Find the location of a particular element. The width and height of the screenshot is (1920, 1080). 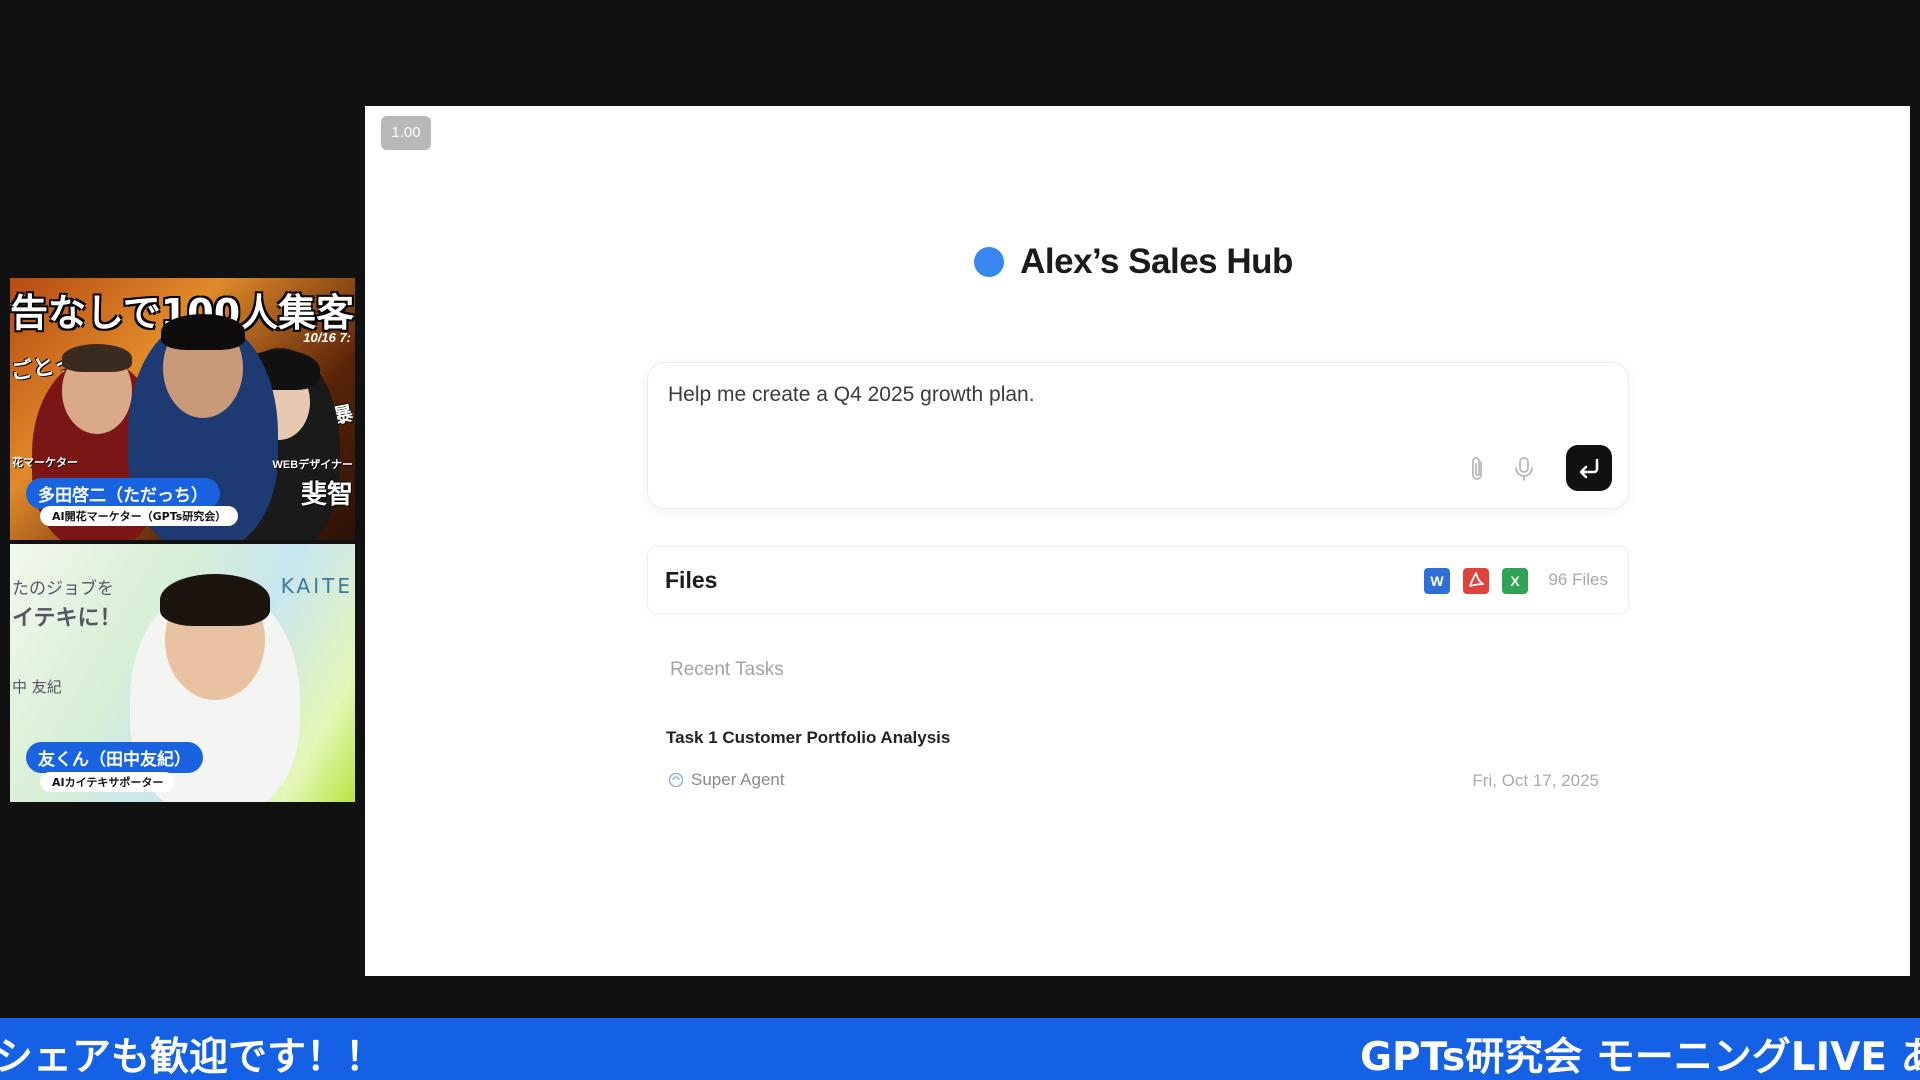

participant-role-tag: AIカイテキサポーター is located at coordinates (108, 782).